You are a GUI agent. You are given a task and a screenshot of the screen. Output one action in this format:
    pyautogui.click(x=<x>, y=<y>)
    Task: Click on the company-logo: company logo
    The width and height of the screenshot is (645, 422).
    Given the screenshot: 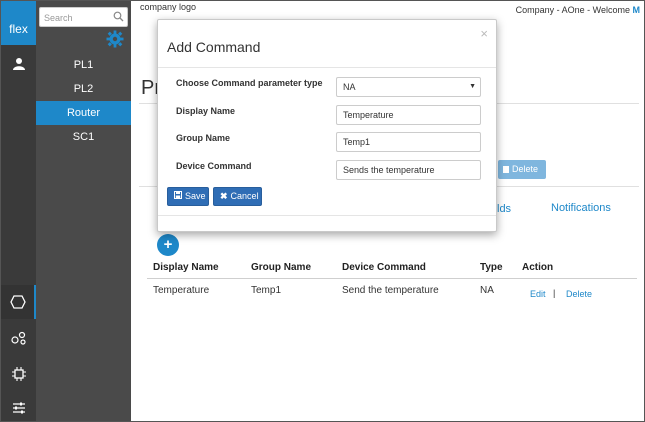 What is the action you would take?
    pyautogui.click(x=168, y=7)
    